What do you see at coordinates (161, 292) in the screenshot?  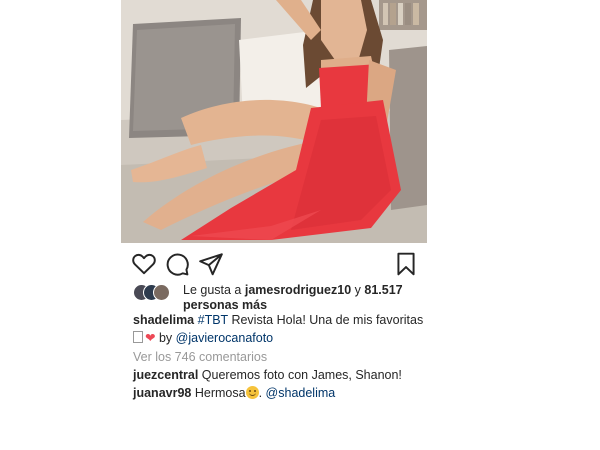 I see `avatar` at bounding box center [161, 292].